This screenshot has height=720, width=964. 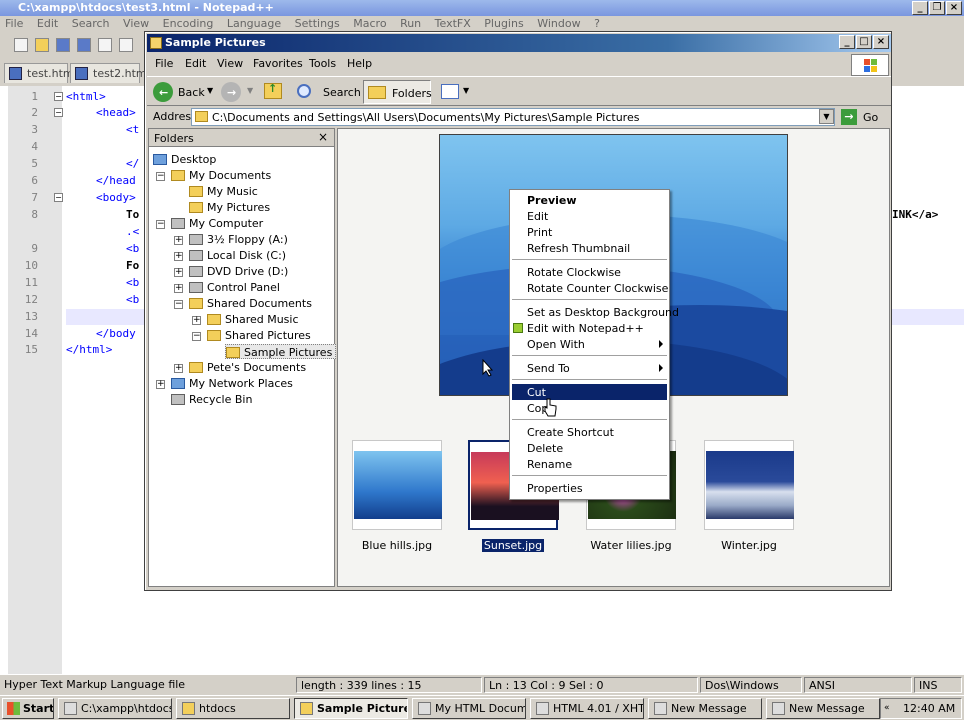 What do you see at coordinates (863, 117) in the screenshot?
I see `go-button: → Go` at bounding box center [863, 117].